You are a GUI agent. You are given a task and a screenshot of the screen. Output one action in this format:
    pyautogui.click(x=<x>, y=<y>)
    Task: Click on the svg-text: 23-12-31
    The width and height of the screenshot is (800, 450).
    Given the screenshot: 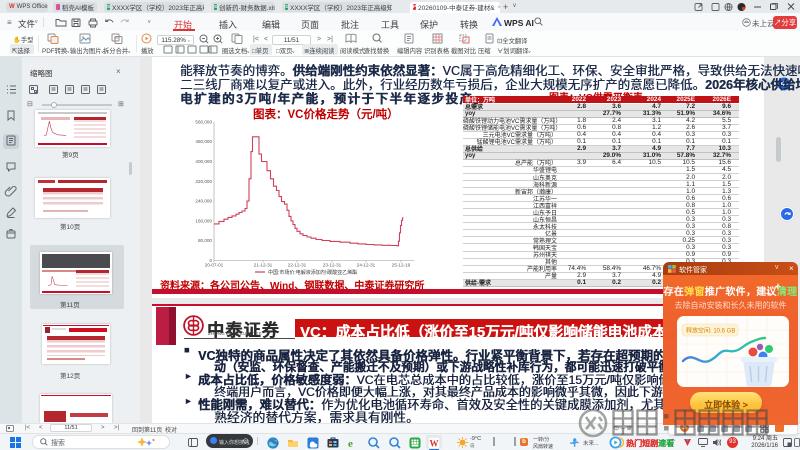 What is the action you would take?
    pyautogui.click(x=332, y=265)
    